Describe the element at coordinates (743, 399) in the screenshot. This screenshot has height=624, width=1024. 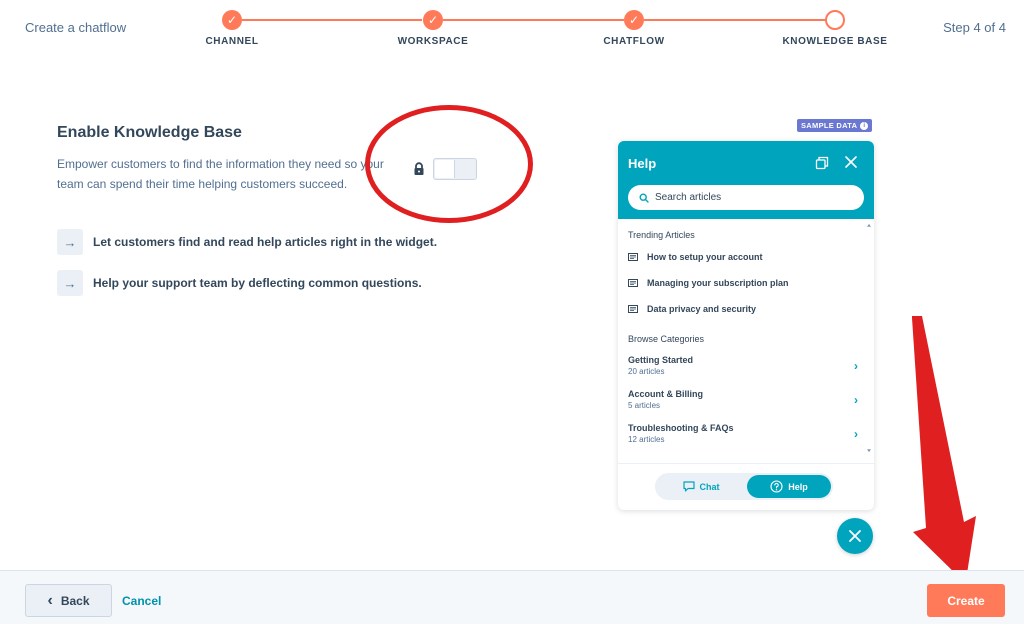
I see `category-item: Account & Billing 5 articles ›` at that location.